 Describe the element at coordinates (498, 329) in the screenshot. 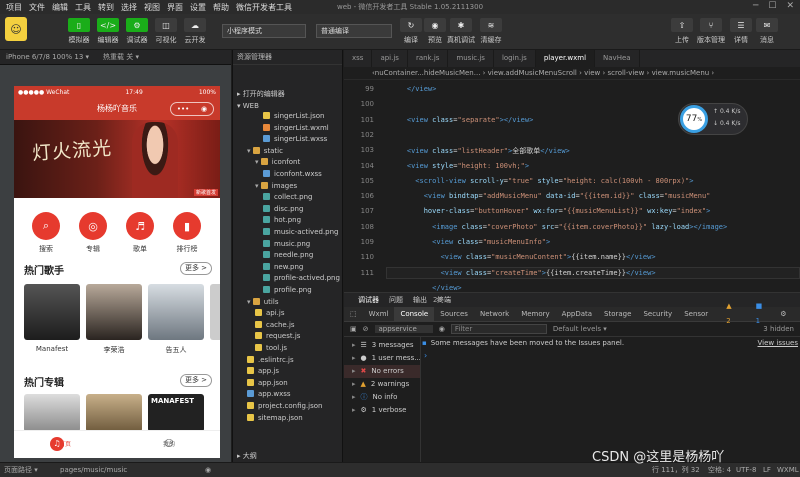

I see `filter-input: Filter` at that location.